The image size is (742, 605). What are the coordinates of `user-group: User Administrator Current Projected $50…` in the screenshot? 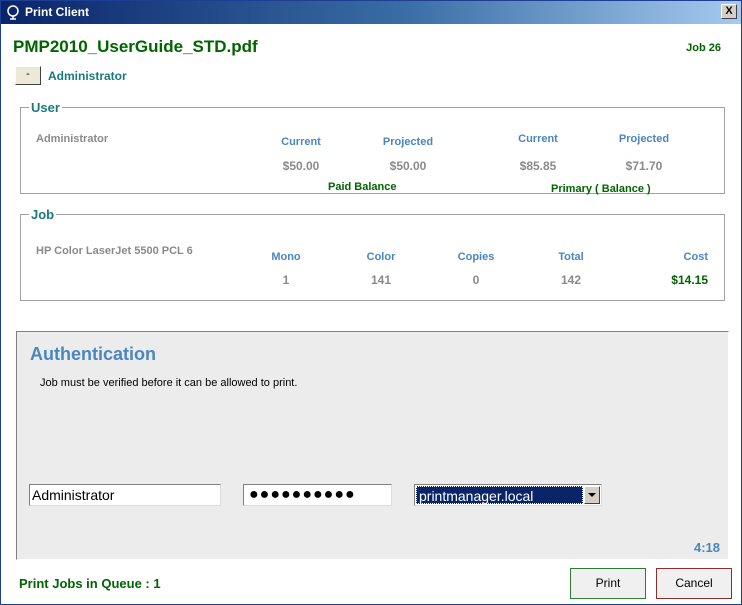 It's located at (372, 147).